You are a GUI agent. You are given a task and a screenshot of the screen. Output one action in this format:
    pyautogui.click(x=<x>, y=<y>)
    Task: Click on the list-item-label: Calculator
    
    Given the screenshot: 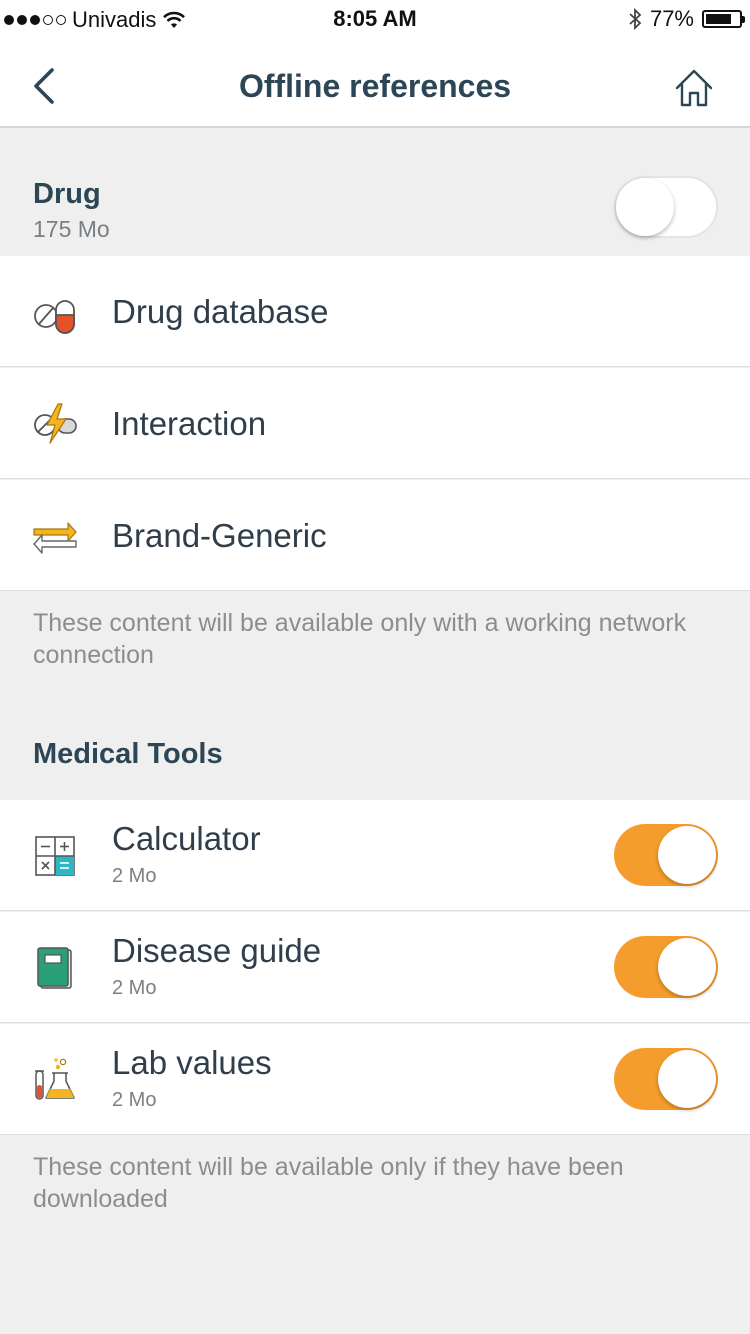 What is the action you would take?
    pyautogui.click(x=186, y=838)
    